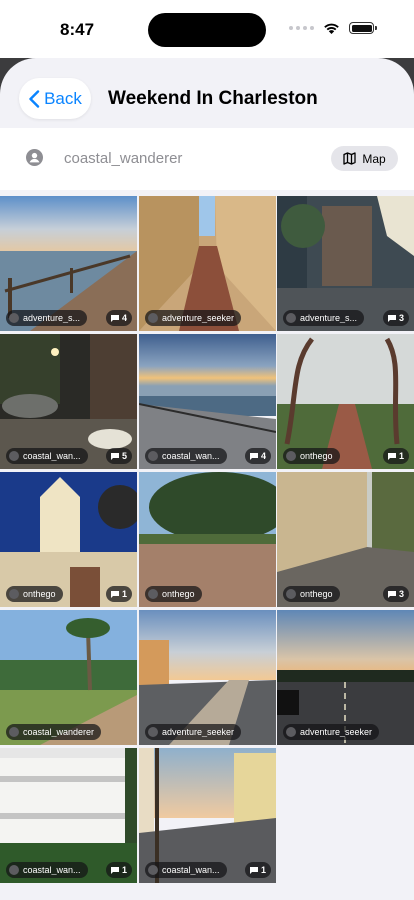  I want to click on owner-bar: coastal_wanderer Map, so click(207, 159).